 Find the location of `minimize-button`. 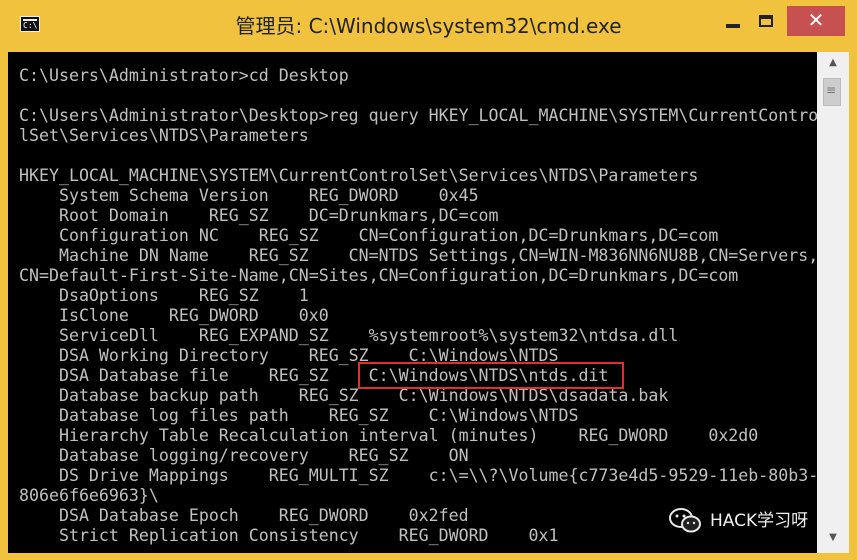

minimize-button is located at coordinates (734, 22).